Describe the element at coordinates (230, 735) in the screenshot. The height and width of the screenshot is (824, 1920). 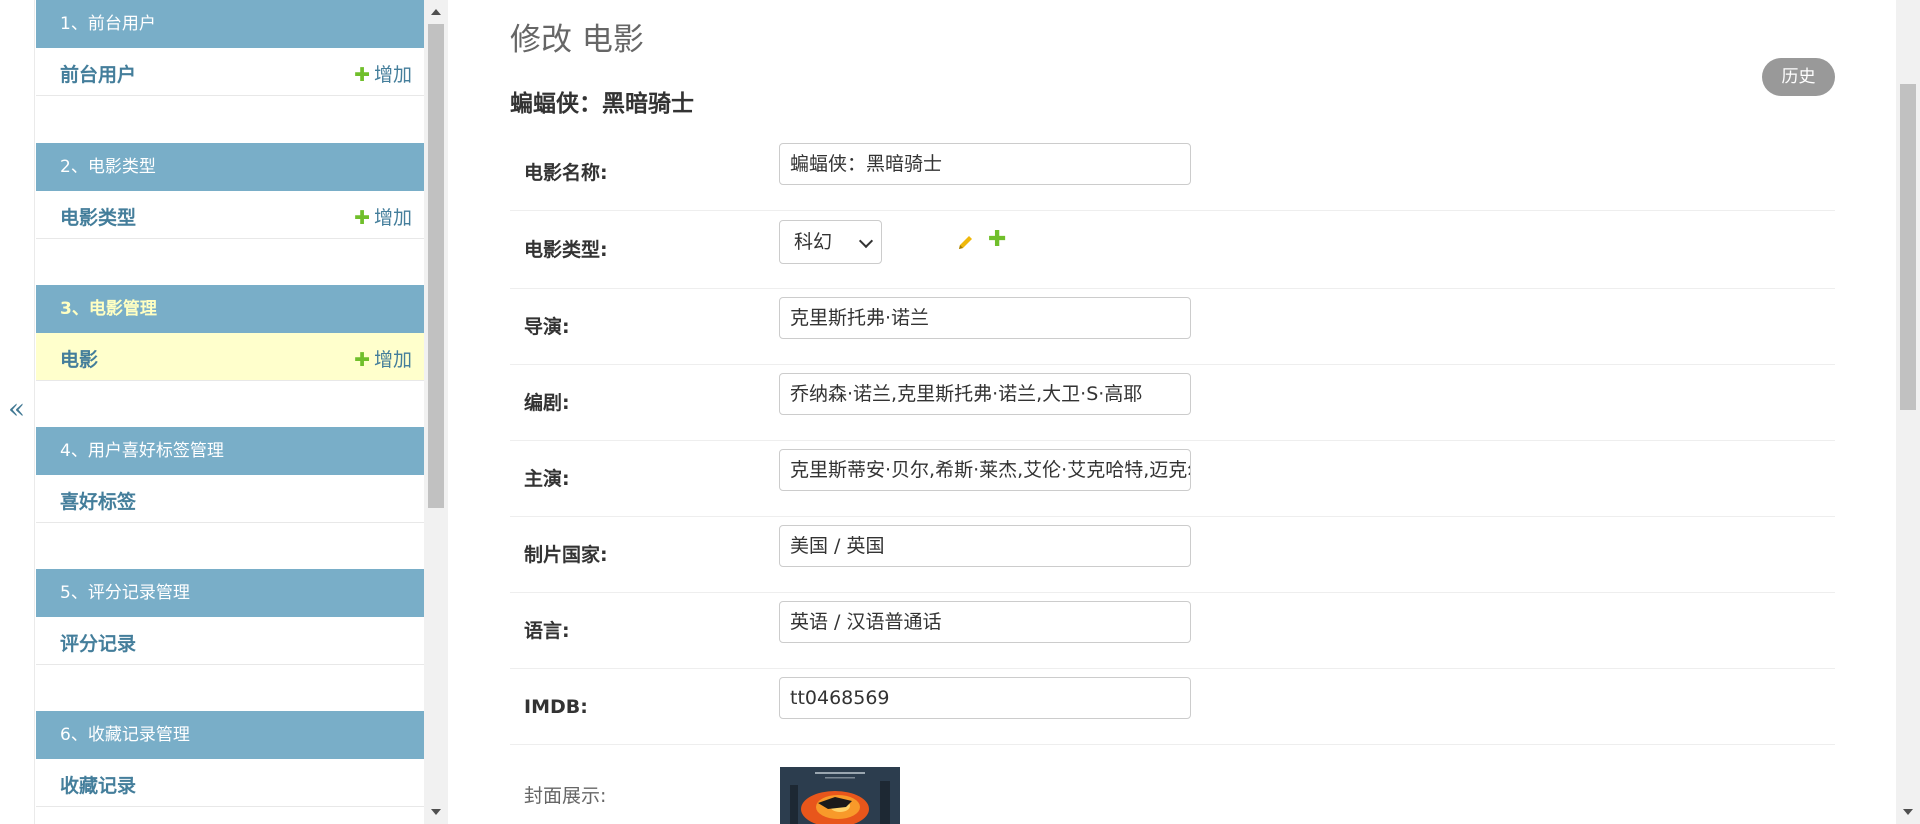
I see `module-caption: 6、收藏记录管理` at that location.